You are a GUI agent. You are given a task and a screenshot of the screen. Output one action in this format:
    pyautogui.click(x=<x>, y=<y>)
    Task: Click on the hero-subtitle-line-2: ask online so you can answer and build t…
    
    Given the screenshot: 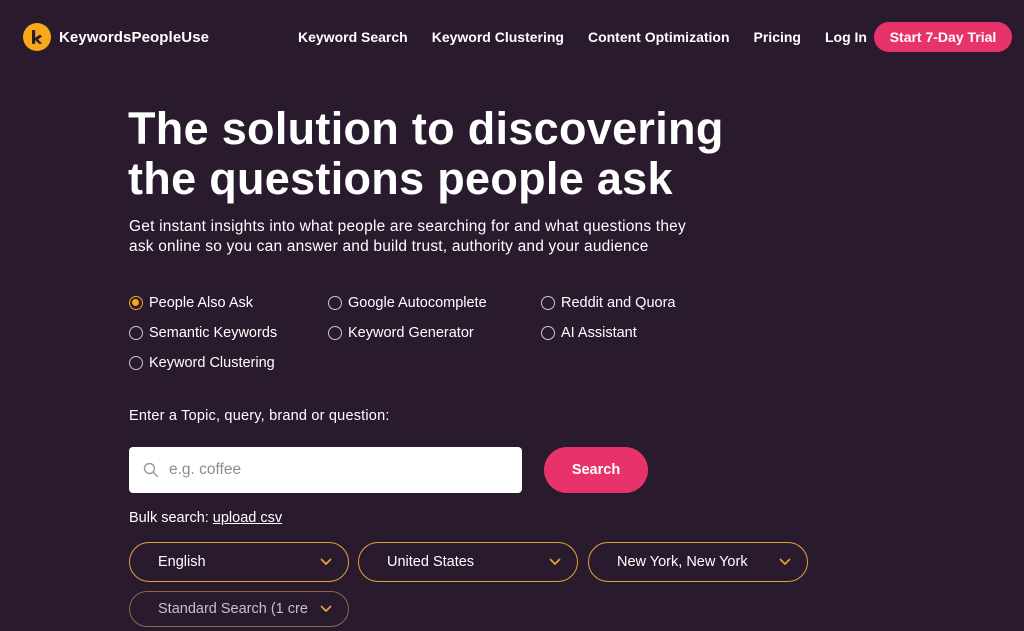 What is the action you would take?
    pyautogui.click(x=389, y=246)
    